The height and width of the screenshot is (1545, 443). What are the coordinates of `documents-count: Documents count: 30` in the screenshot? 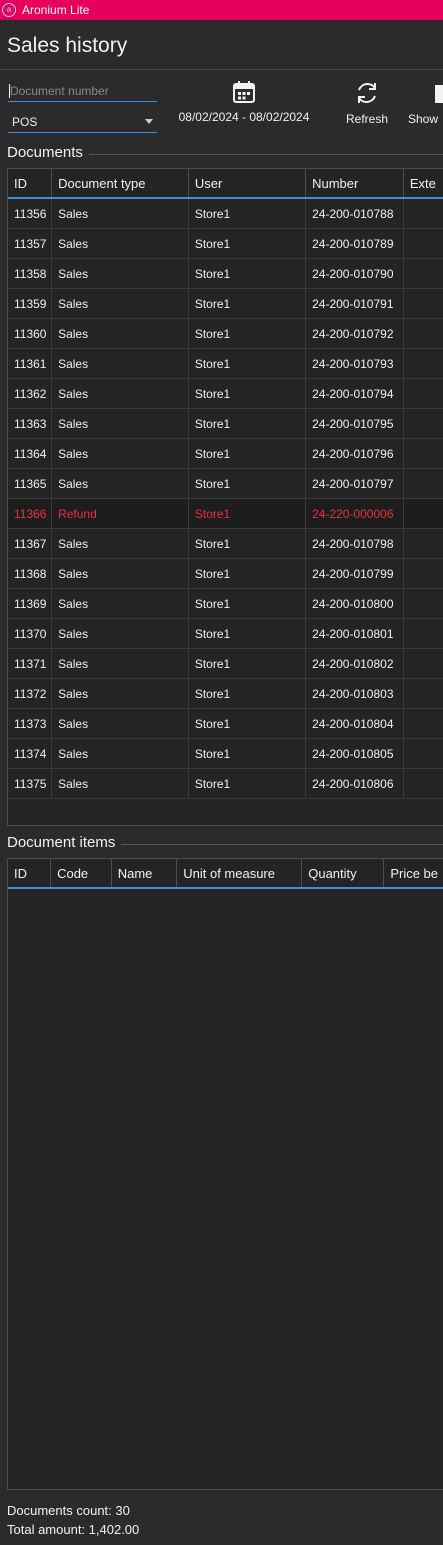 It's located at (68, 1510).